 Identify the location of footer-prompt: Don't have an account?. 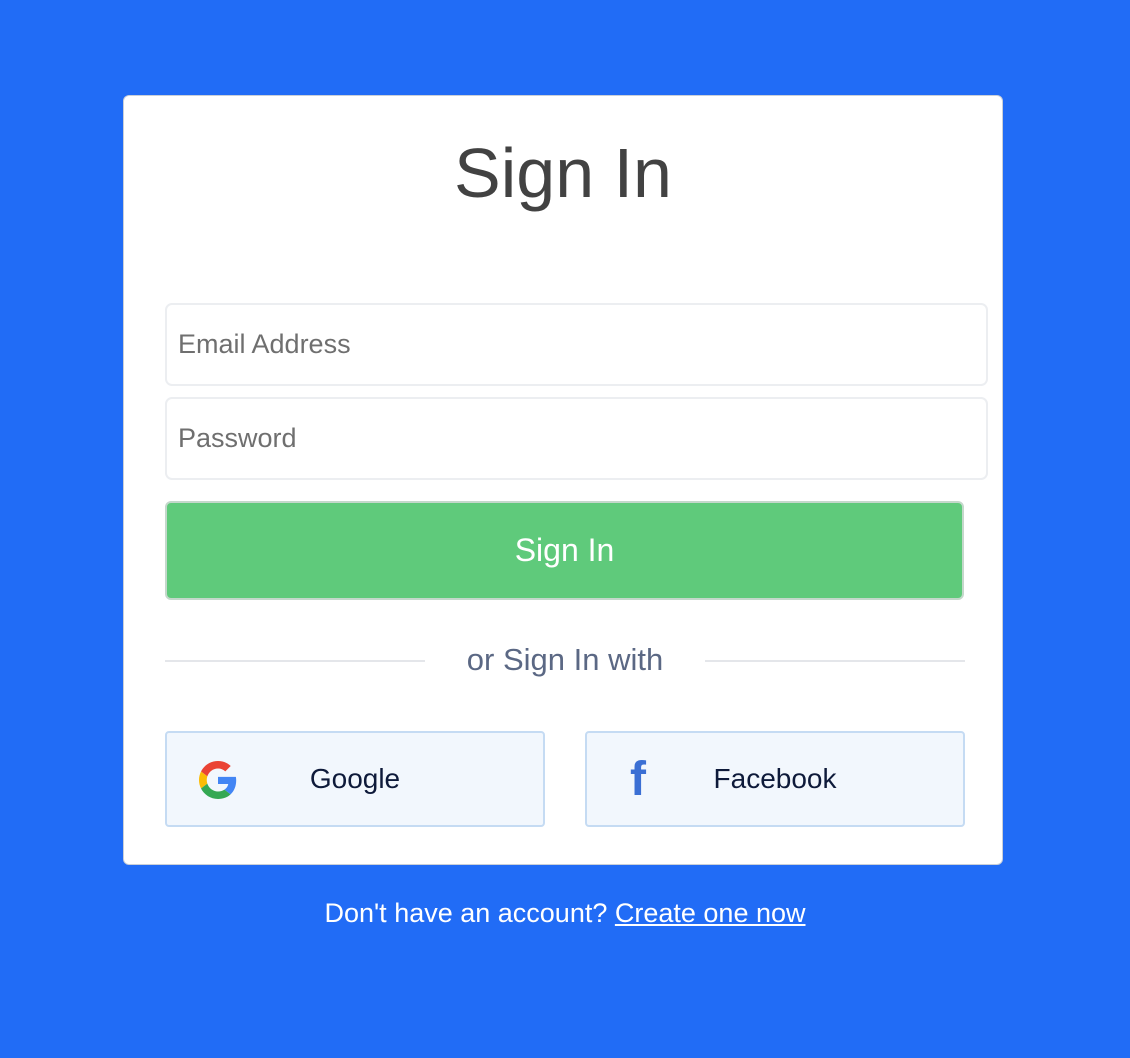
(466, 913).